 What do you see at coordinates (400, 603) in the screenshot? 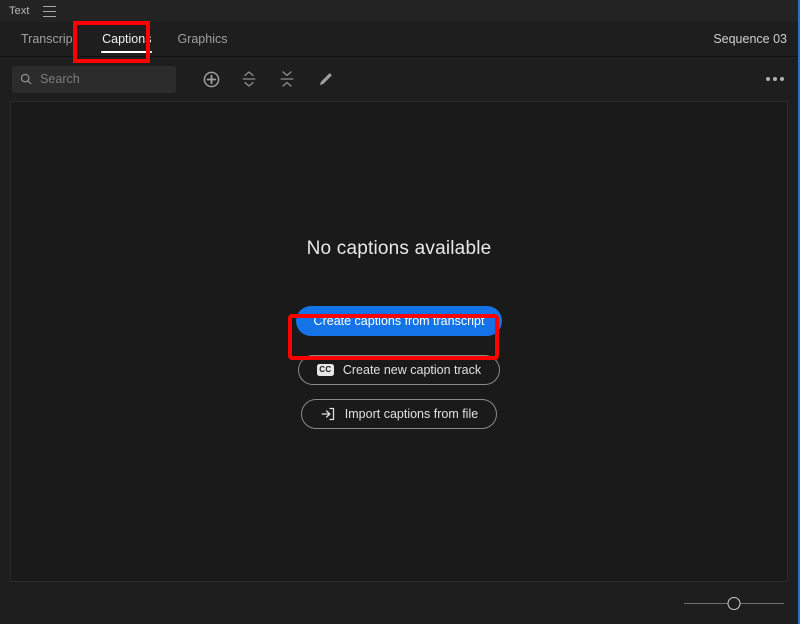
I see `panel-footer` at bounding box center [400, 603].